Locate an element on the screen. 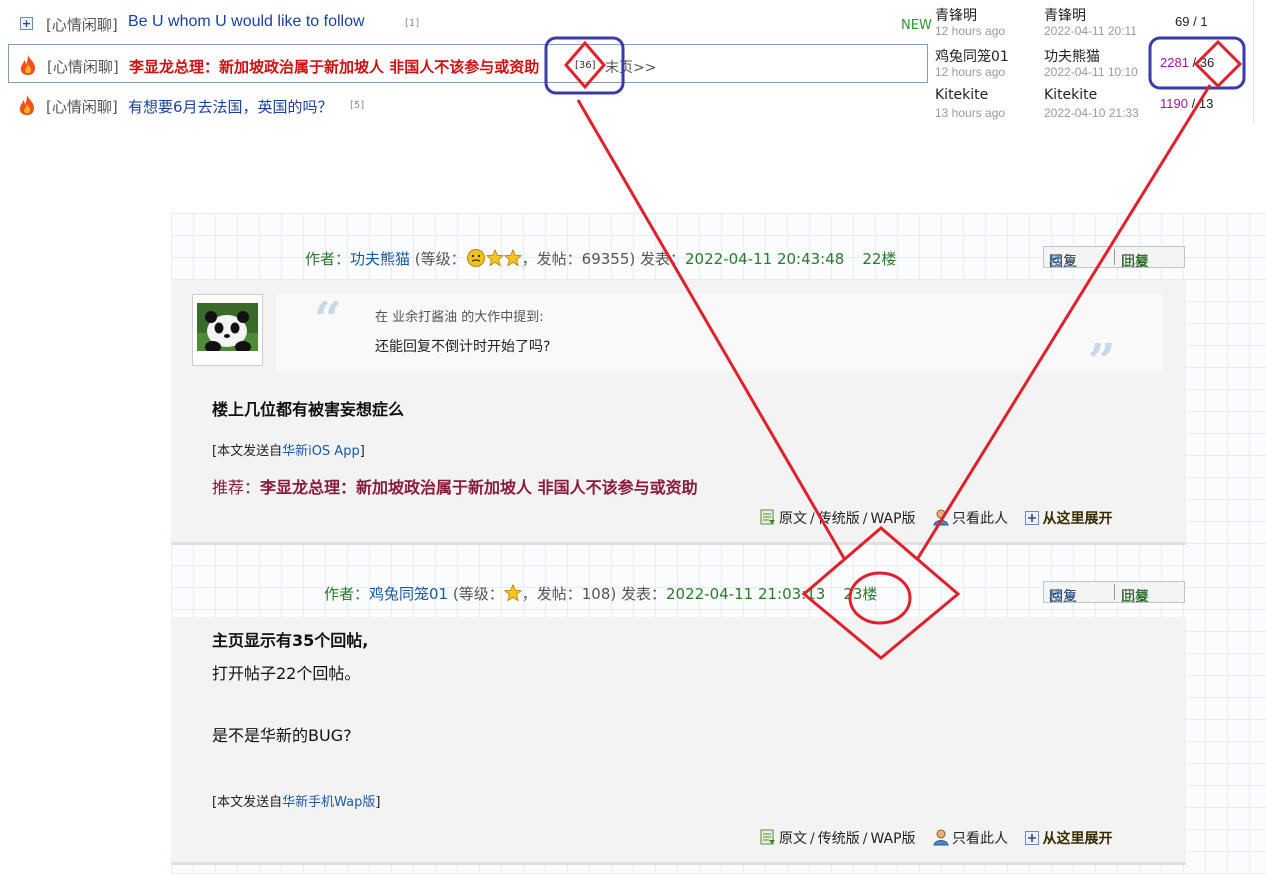  author-link: 功夫熊猫 is located at coordinates (380, 259).